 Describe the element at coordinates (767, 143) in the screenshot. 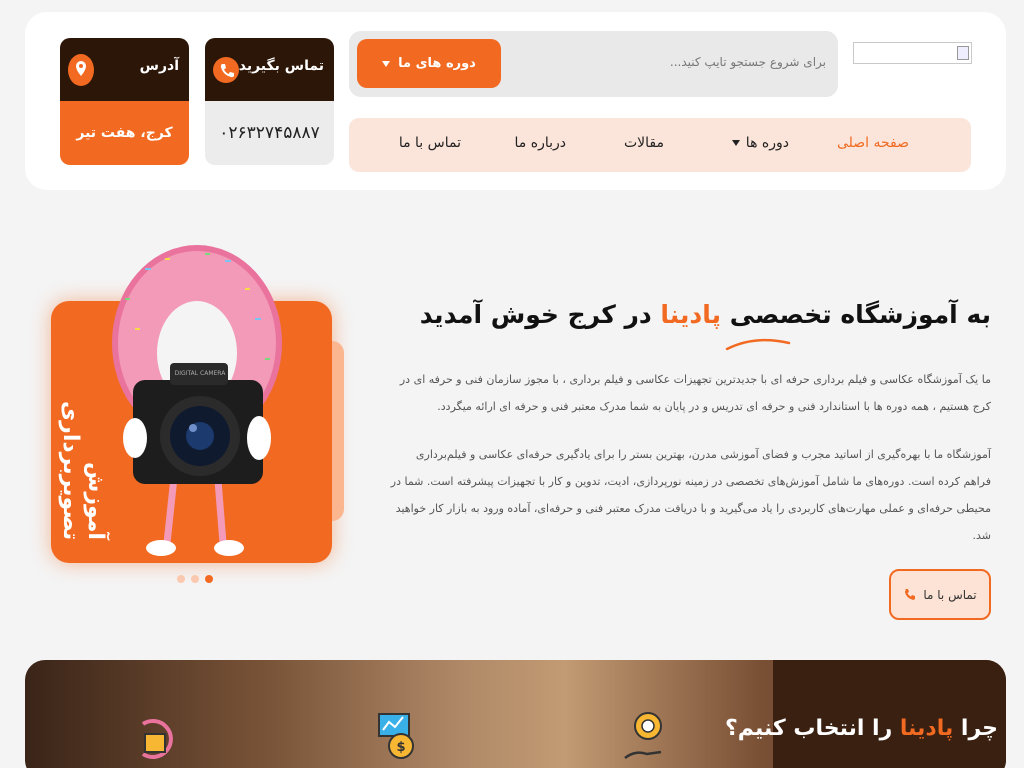

I see `nav-item-courses-label: دوره ها` at that location.